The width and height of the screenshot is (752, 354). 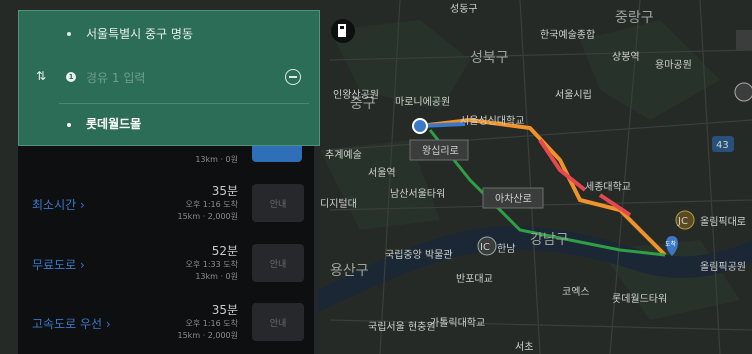 What do you see at coordinates (506, 249) in the screenshot?
I see `label-hannam: 한남` at bounding box center [506, 249].